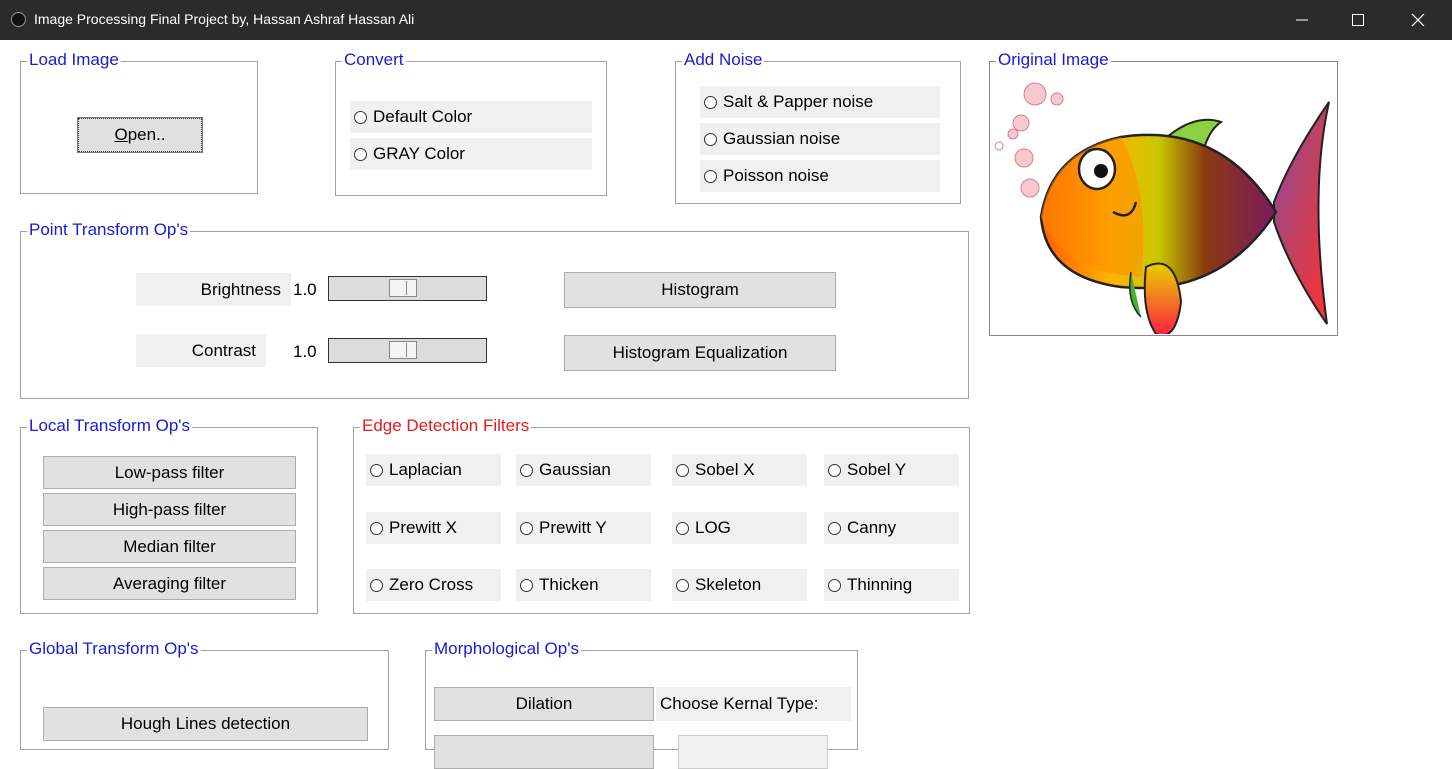  I want to click on maximize-icon, so click(1358, 20).